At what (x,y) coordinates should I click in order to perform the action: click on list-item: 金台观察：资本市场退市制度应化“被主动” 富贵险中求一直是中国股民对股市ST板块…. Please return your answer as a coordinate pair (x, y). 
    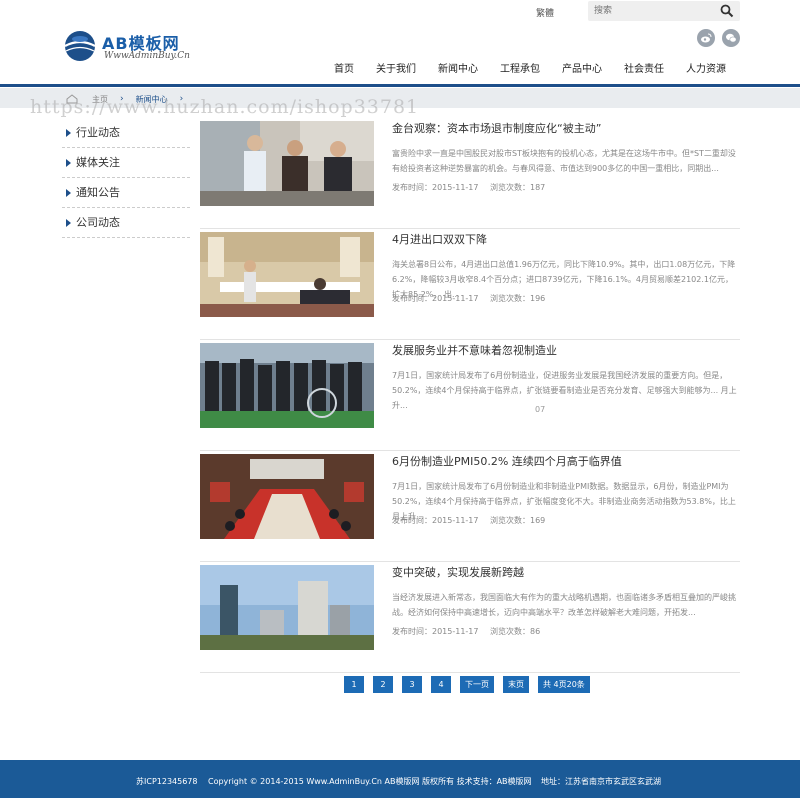
    Looking at the image, I should click on (470, 173).